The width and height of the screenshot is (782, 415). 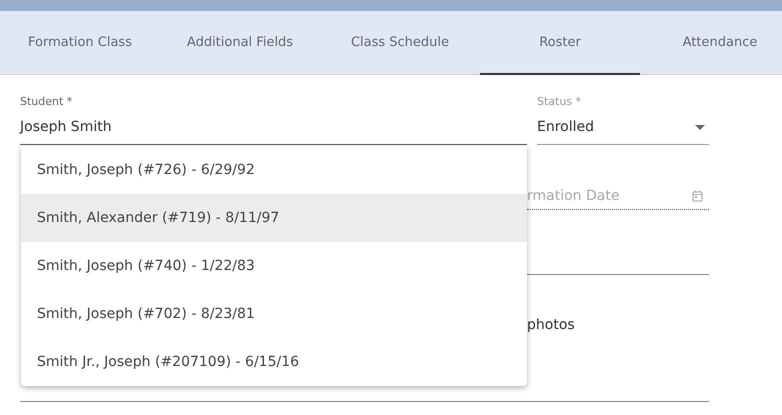 What do you see at coordinates (273, 120) in the screenshot?
I see `student-field: Student * Joseph Smith` at bounding box center [273, 120].